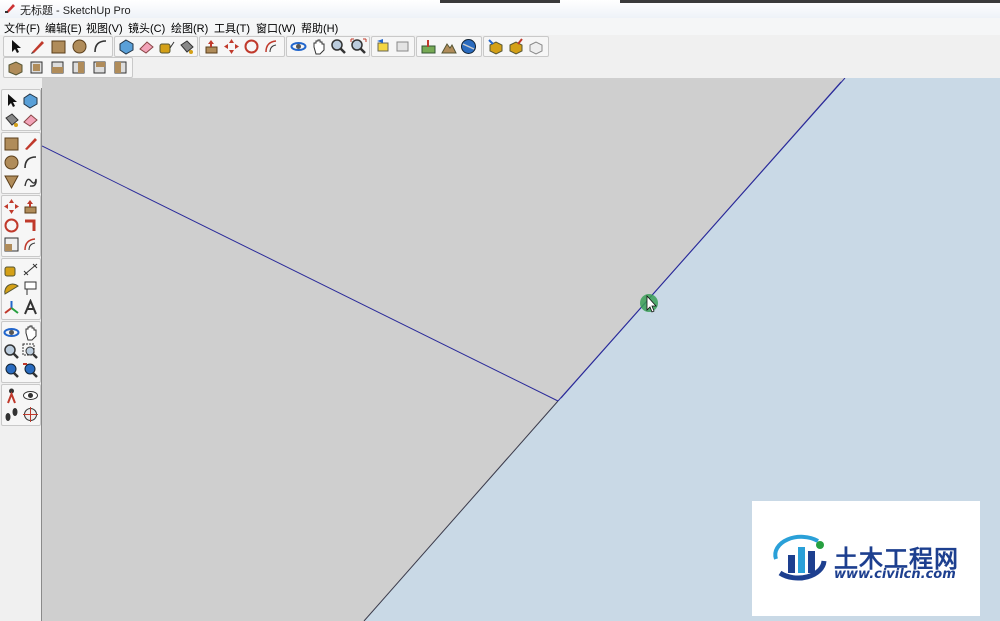 The height and width of the screenshot is (621, 1000). I want to click on toolbar-group-camera, so click(328, 46).